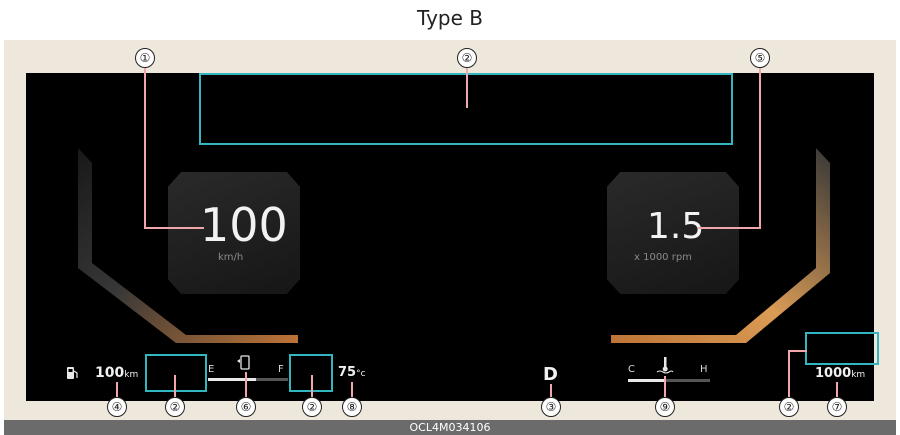 The height and width of the screenshot is (435, 900). Describe the element at coordinates (312, 407) in the screenshot. I see `callout-2-b: ②` at that location.